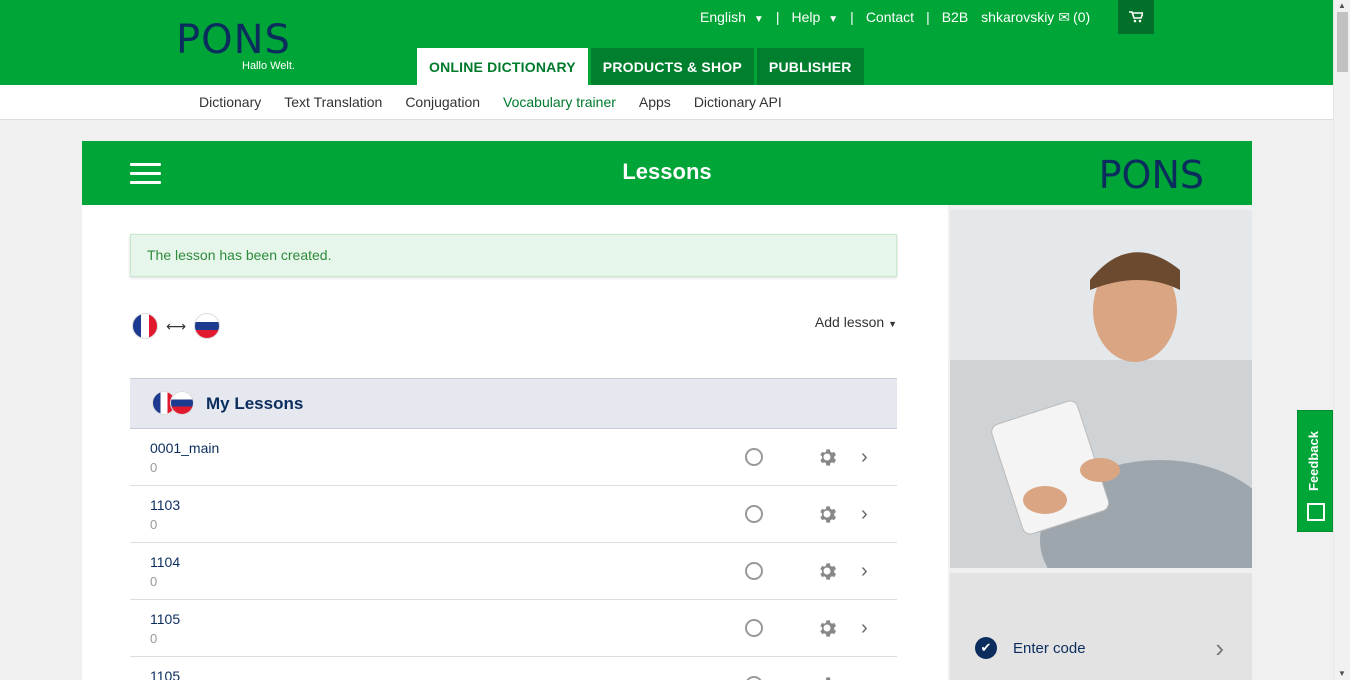 The height and width of the screenshot is (680, 1350). What do you see at coordinates (1341, 340) in the screenshot?
I see `page-scrollbar: ▲ ▼` at bounding box center [1341, 340].